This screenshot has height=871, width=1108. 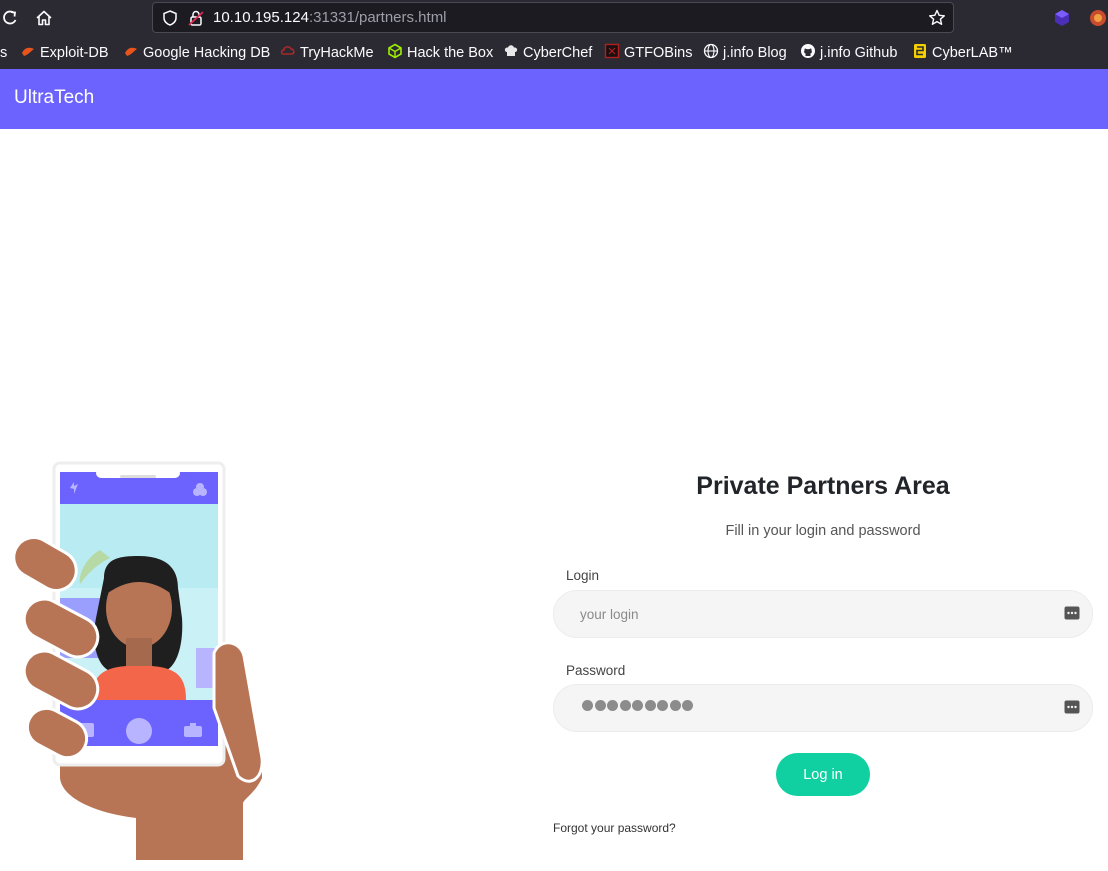 I want to click on reload-icon, so click(x=10, y=18).